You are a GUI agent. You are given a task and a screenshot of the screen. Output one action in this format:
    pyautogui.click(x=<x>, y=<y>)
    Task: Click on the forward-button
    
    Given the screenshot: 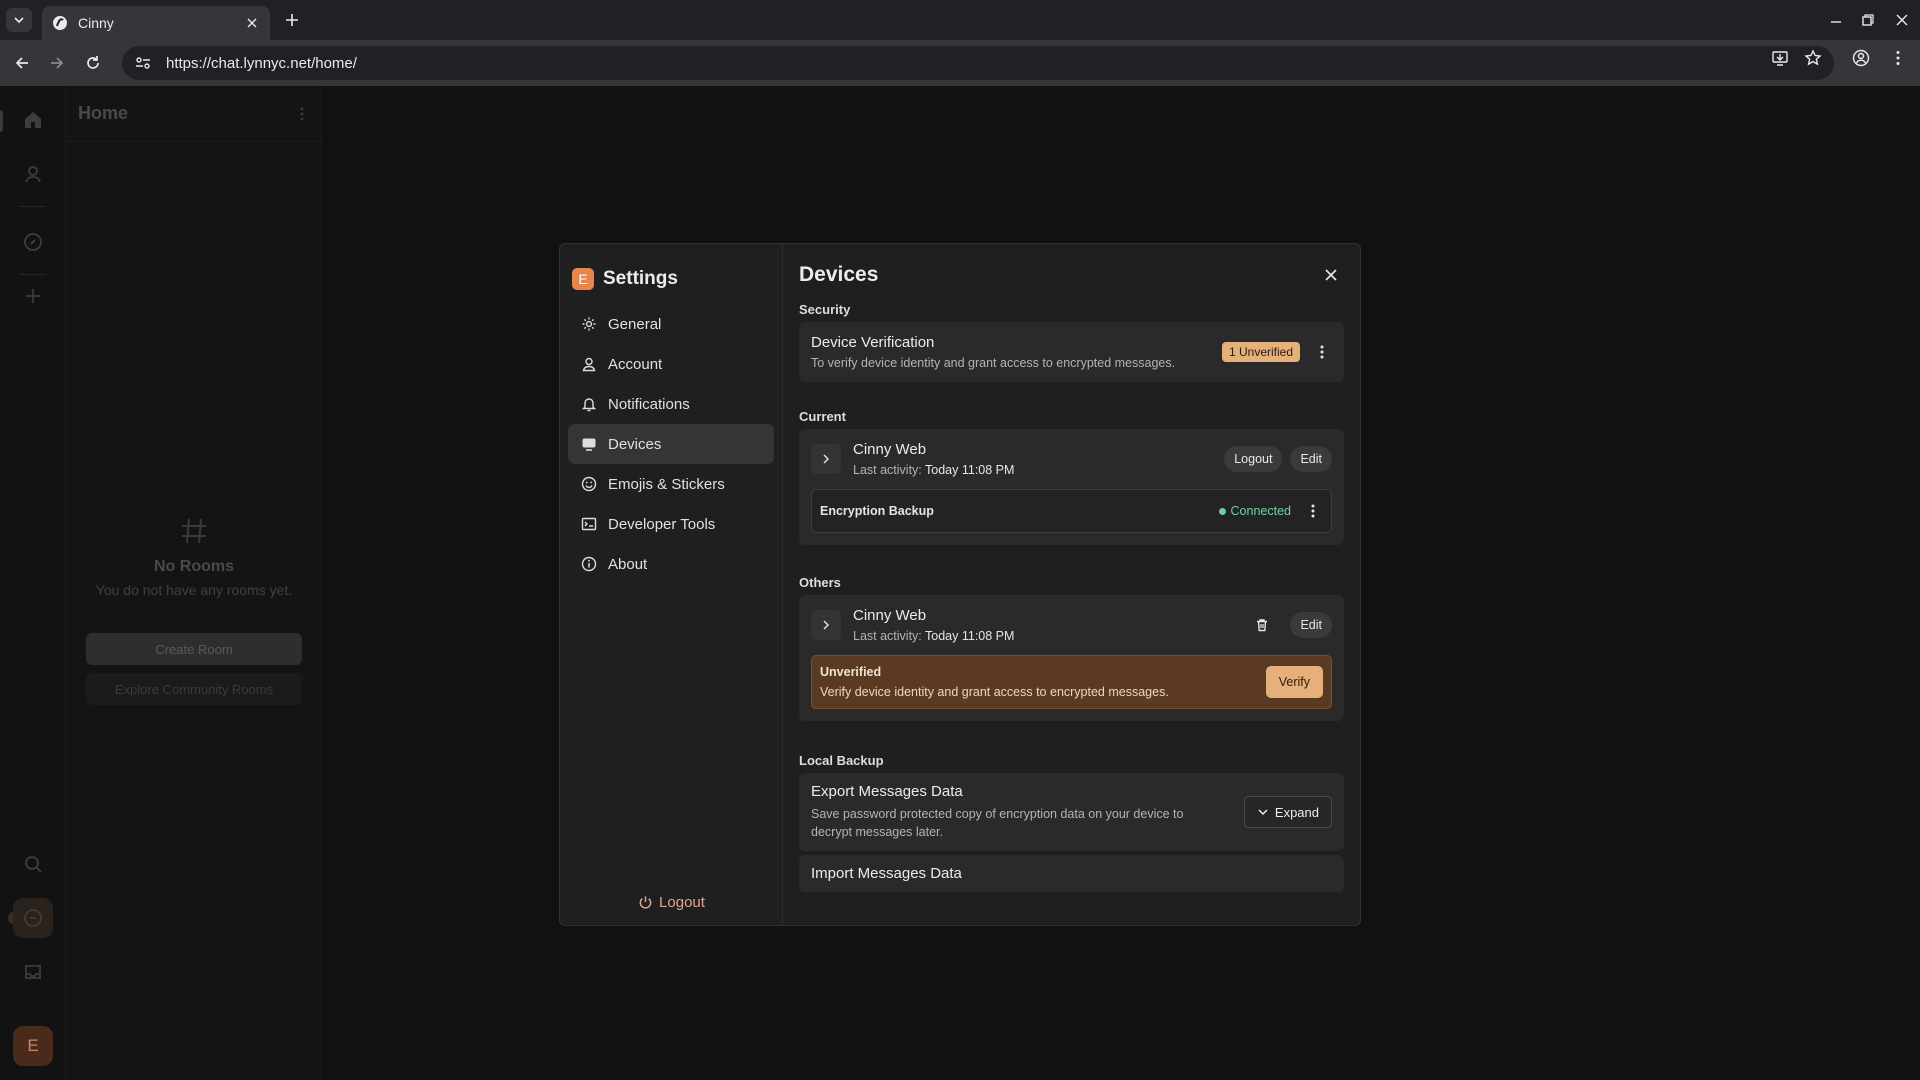 What is the action you would take?
    pyautogui.click(x=57, y=63)
    